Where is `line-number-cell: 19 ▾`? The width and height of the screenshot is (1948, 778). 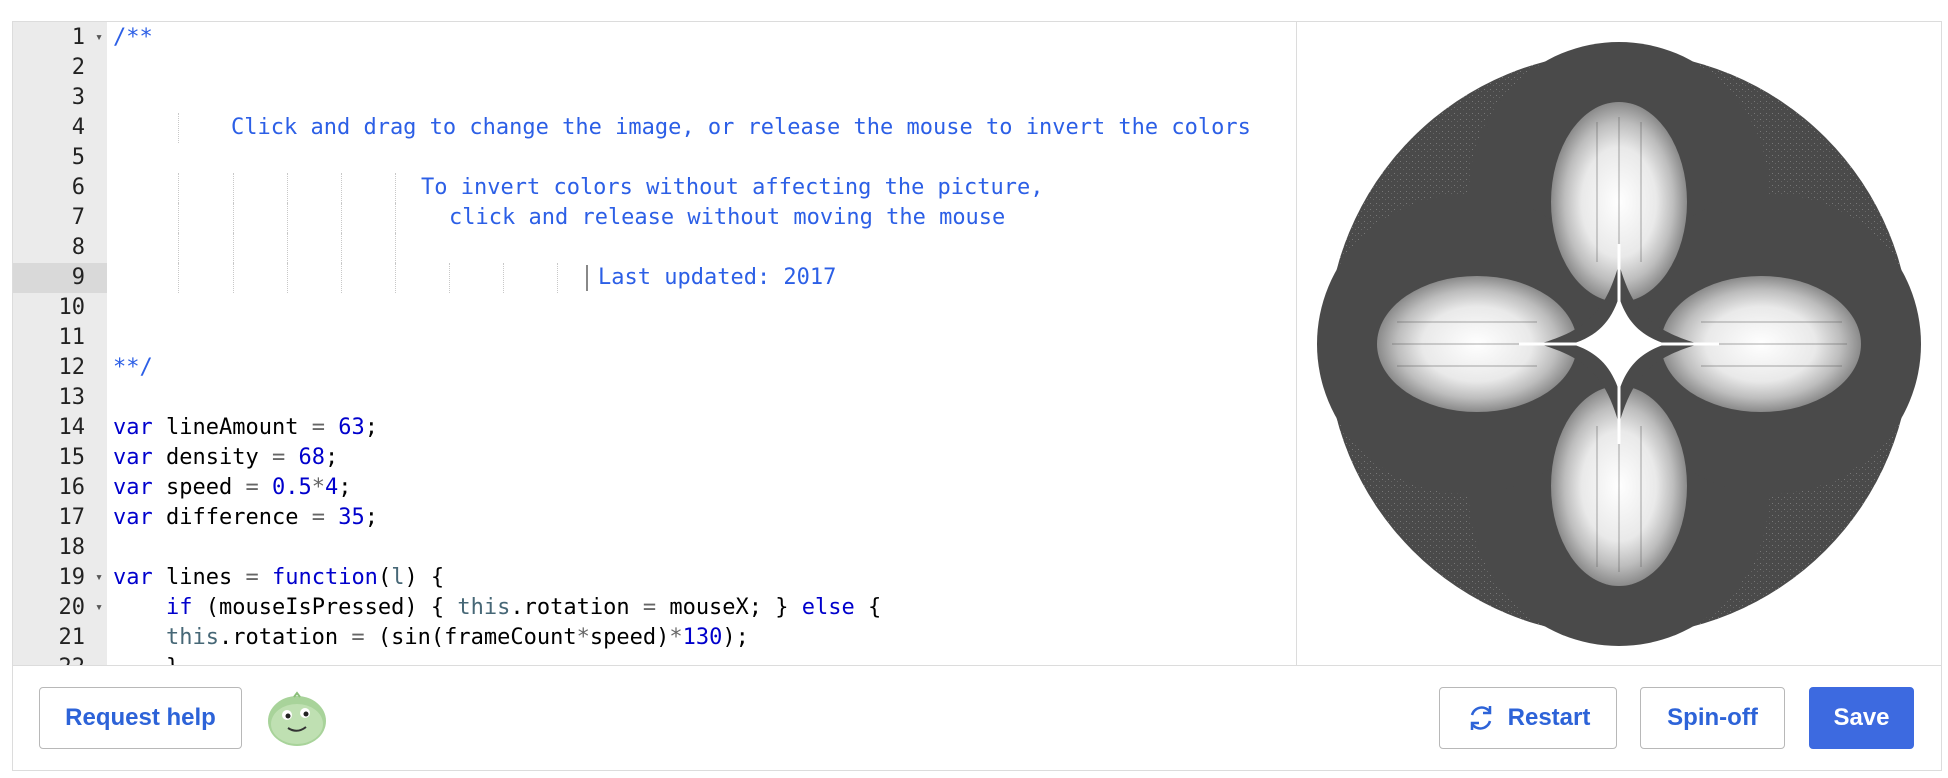
line-number-cell: 19 ▾ is located at coordinates (60, 578).